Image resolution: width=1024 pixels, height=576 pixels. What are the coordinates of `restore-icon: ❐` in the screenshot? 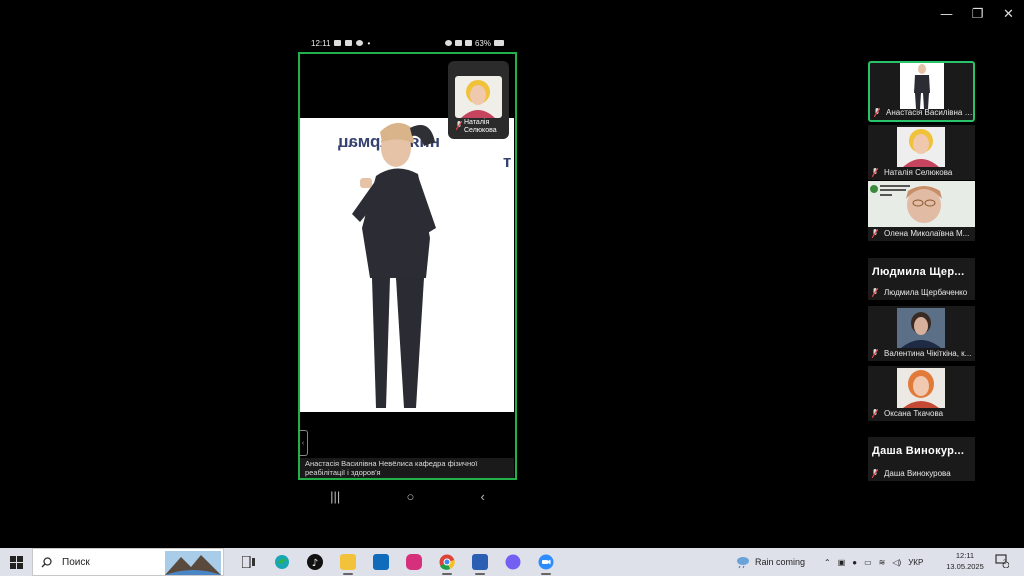 It's located at (977, 14).